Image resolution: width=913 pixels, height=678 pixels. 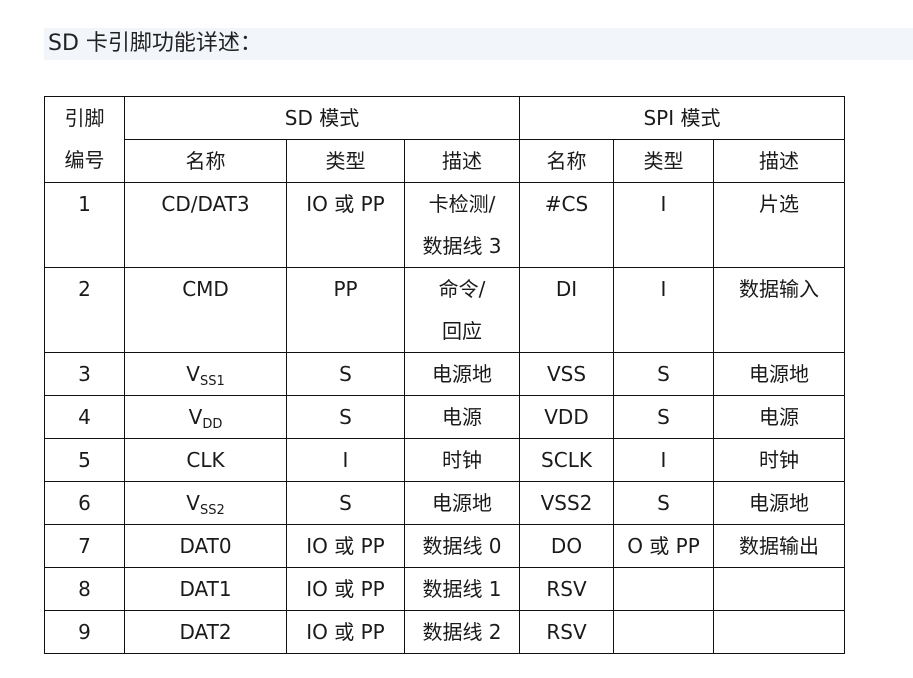 I want to click on table-row: 7 DAT0 IO 或 PP 数据线 0 DO O 或 PP 数据输出, so click(x=444, y=546).